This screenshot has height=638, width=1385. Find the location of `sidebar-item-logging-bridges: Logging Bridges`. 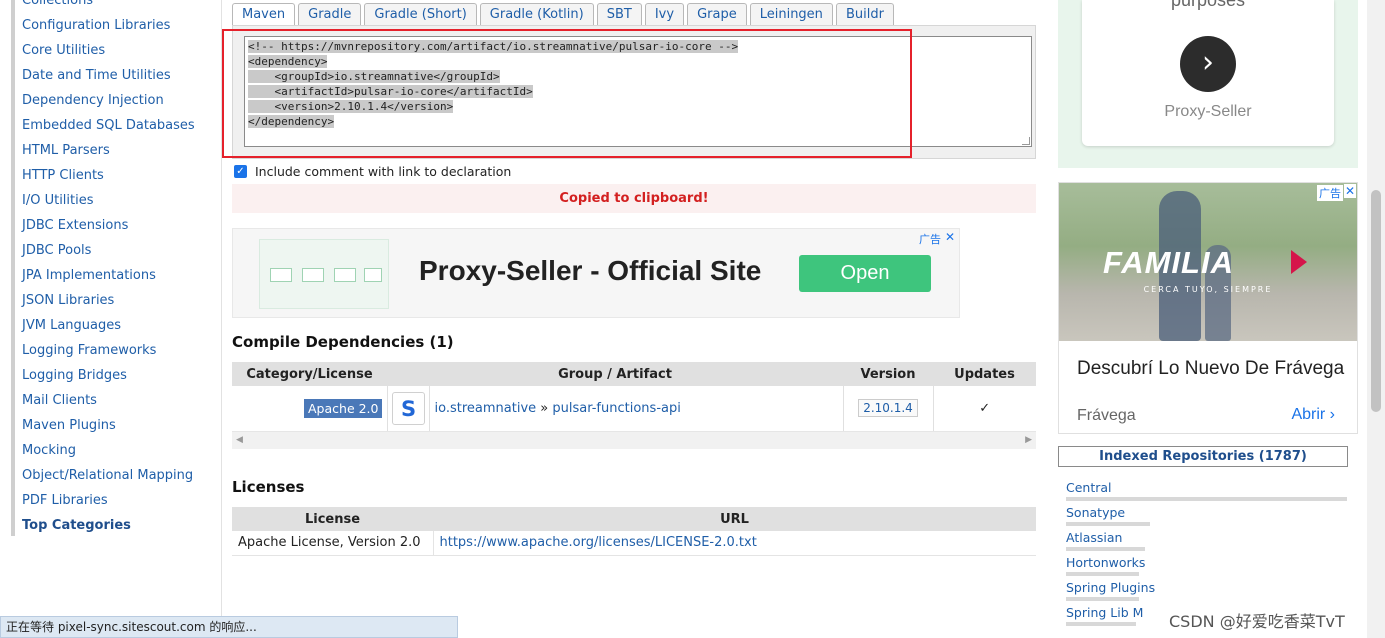

sidebar-item-logging-bridges: Logging Bridges is located at coordinates (108, 375).